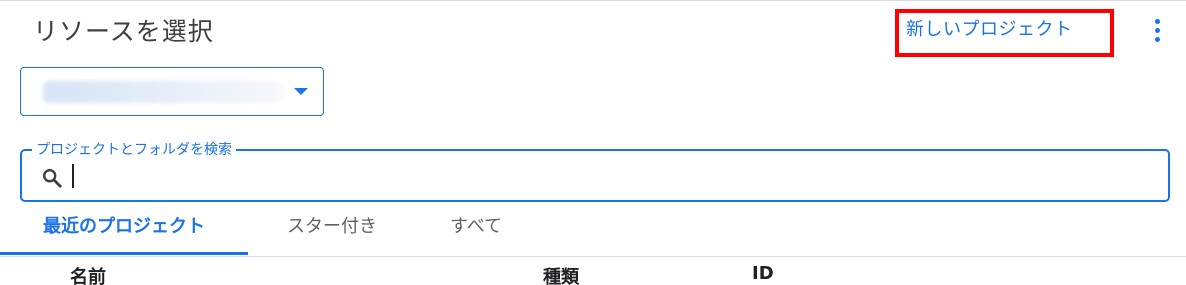 The height and width of the screenshot is (285, 1186). Describe the element at coordinates (332, 229) in the screenshot. I see `tab-starred: スター付き` at that location.